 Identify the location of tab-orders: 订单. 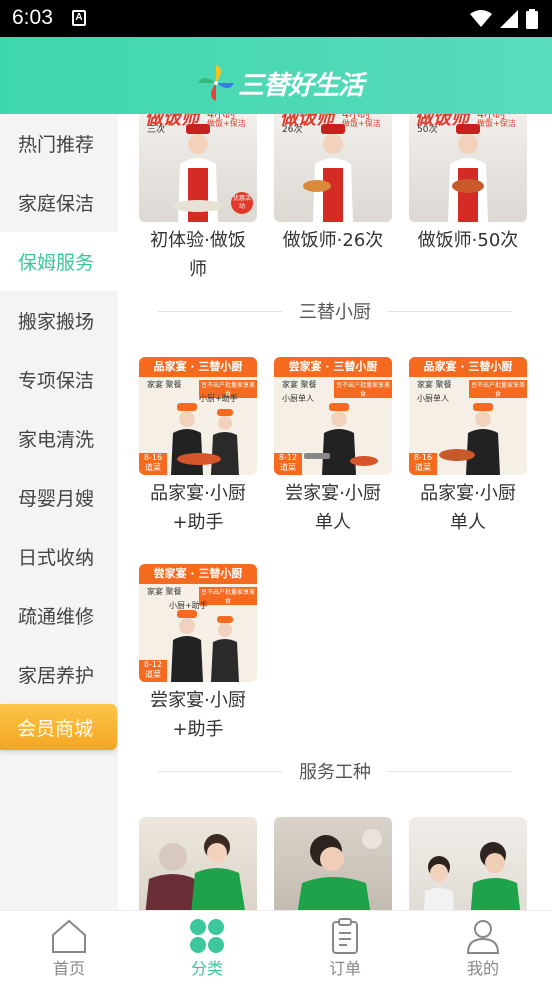
(345, 947).